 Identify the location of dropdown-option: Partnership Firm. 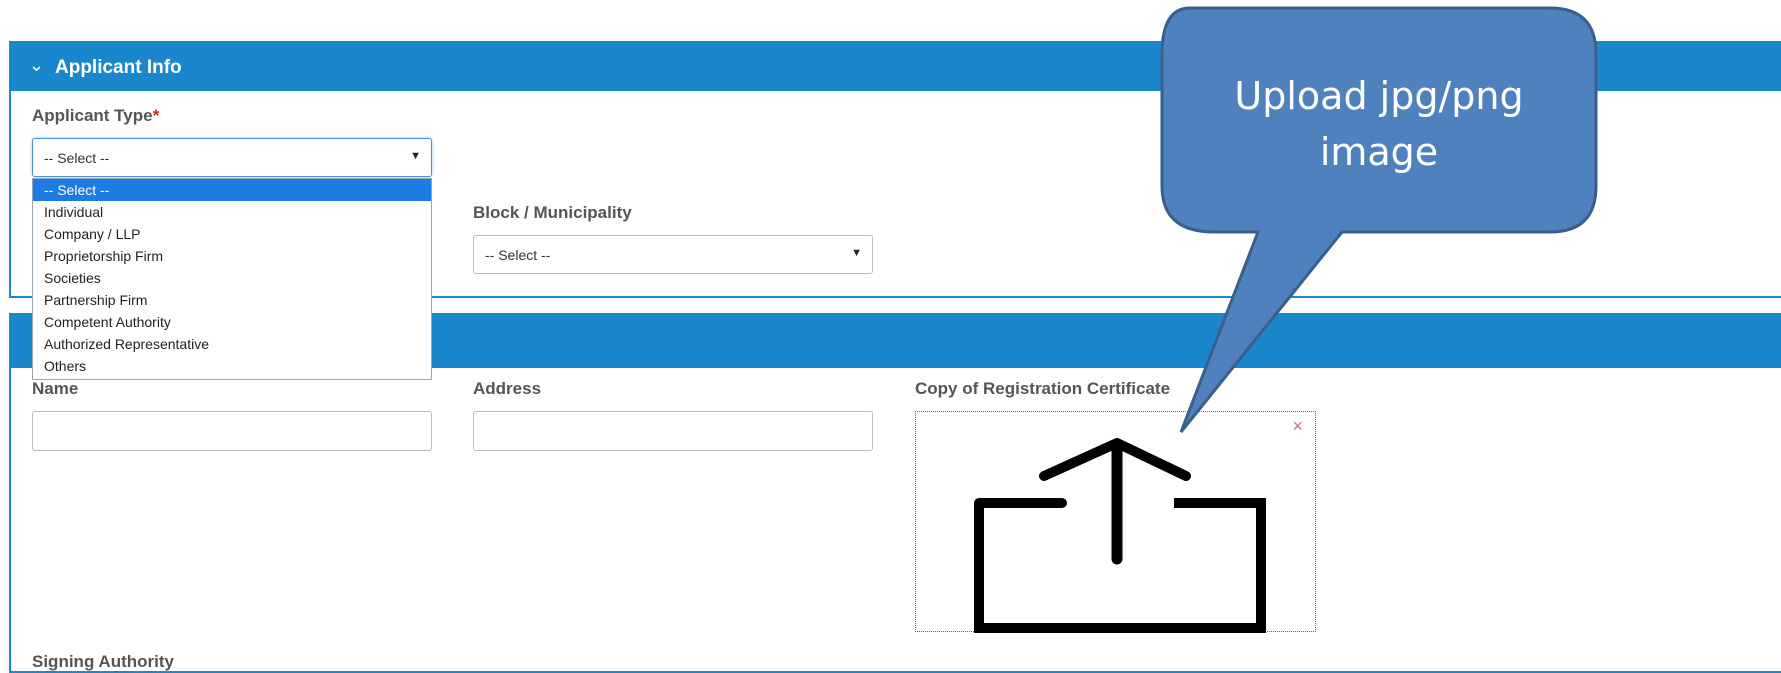
(232, 300).